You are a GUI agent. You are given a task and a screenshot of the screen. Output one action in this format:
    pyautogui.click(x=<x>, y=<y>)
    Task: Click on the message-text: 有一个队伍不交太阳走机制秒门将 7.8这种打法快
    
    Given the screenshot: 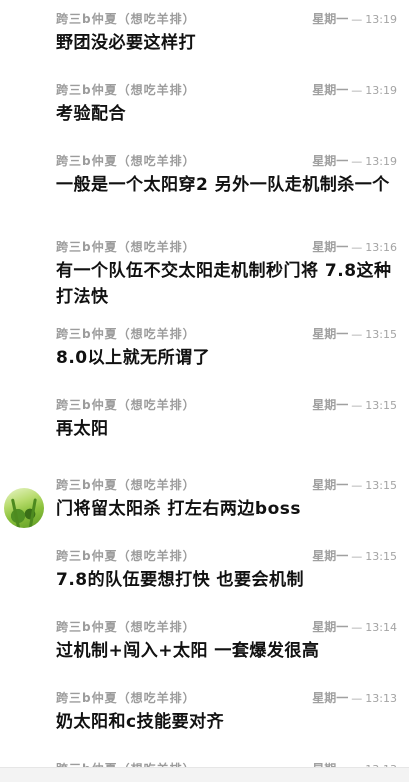 What is the action you would take?
    pyautogui.click(x=224, y=284)
    